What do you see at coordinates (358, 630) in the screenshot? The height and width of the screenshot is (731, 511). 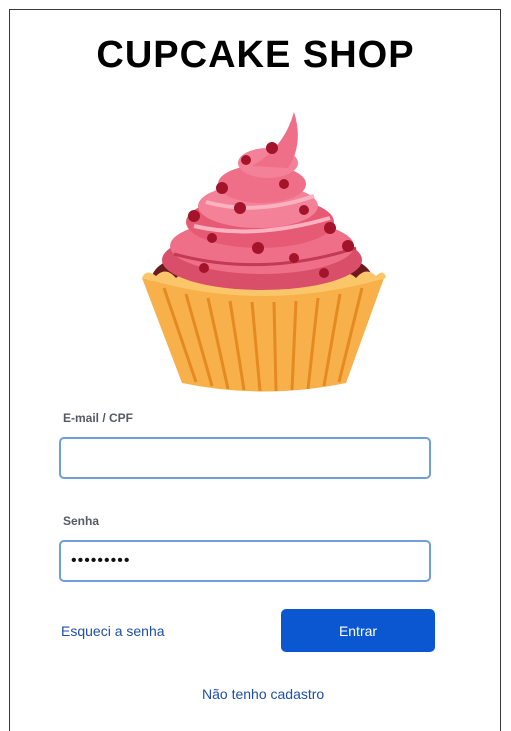 I see `login-button: Entrar` at bounding box center [358, 630].